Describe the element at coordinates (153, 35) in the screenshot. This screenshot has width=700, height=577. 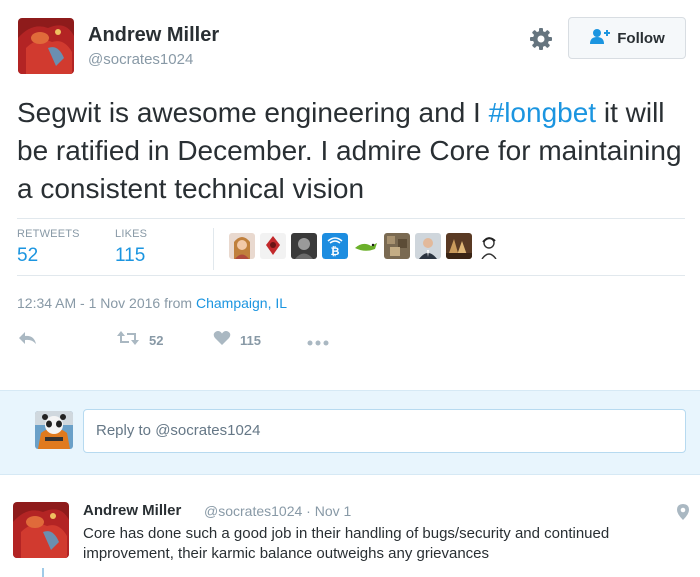
I see `author-name: Andrew Miller` at that location.